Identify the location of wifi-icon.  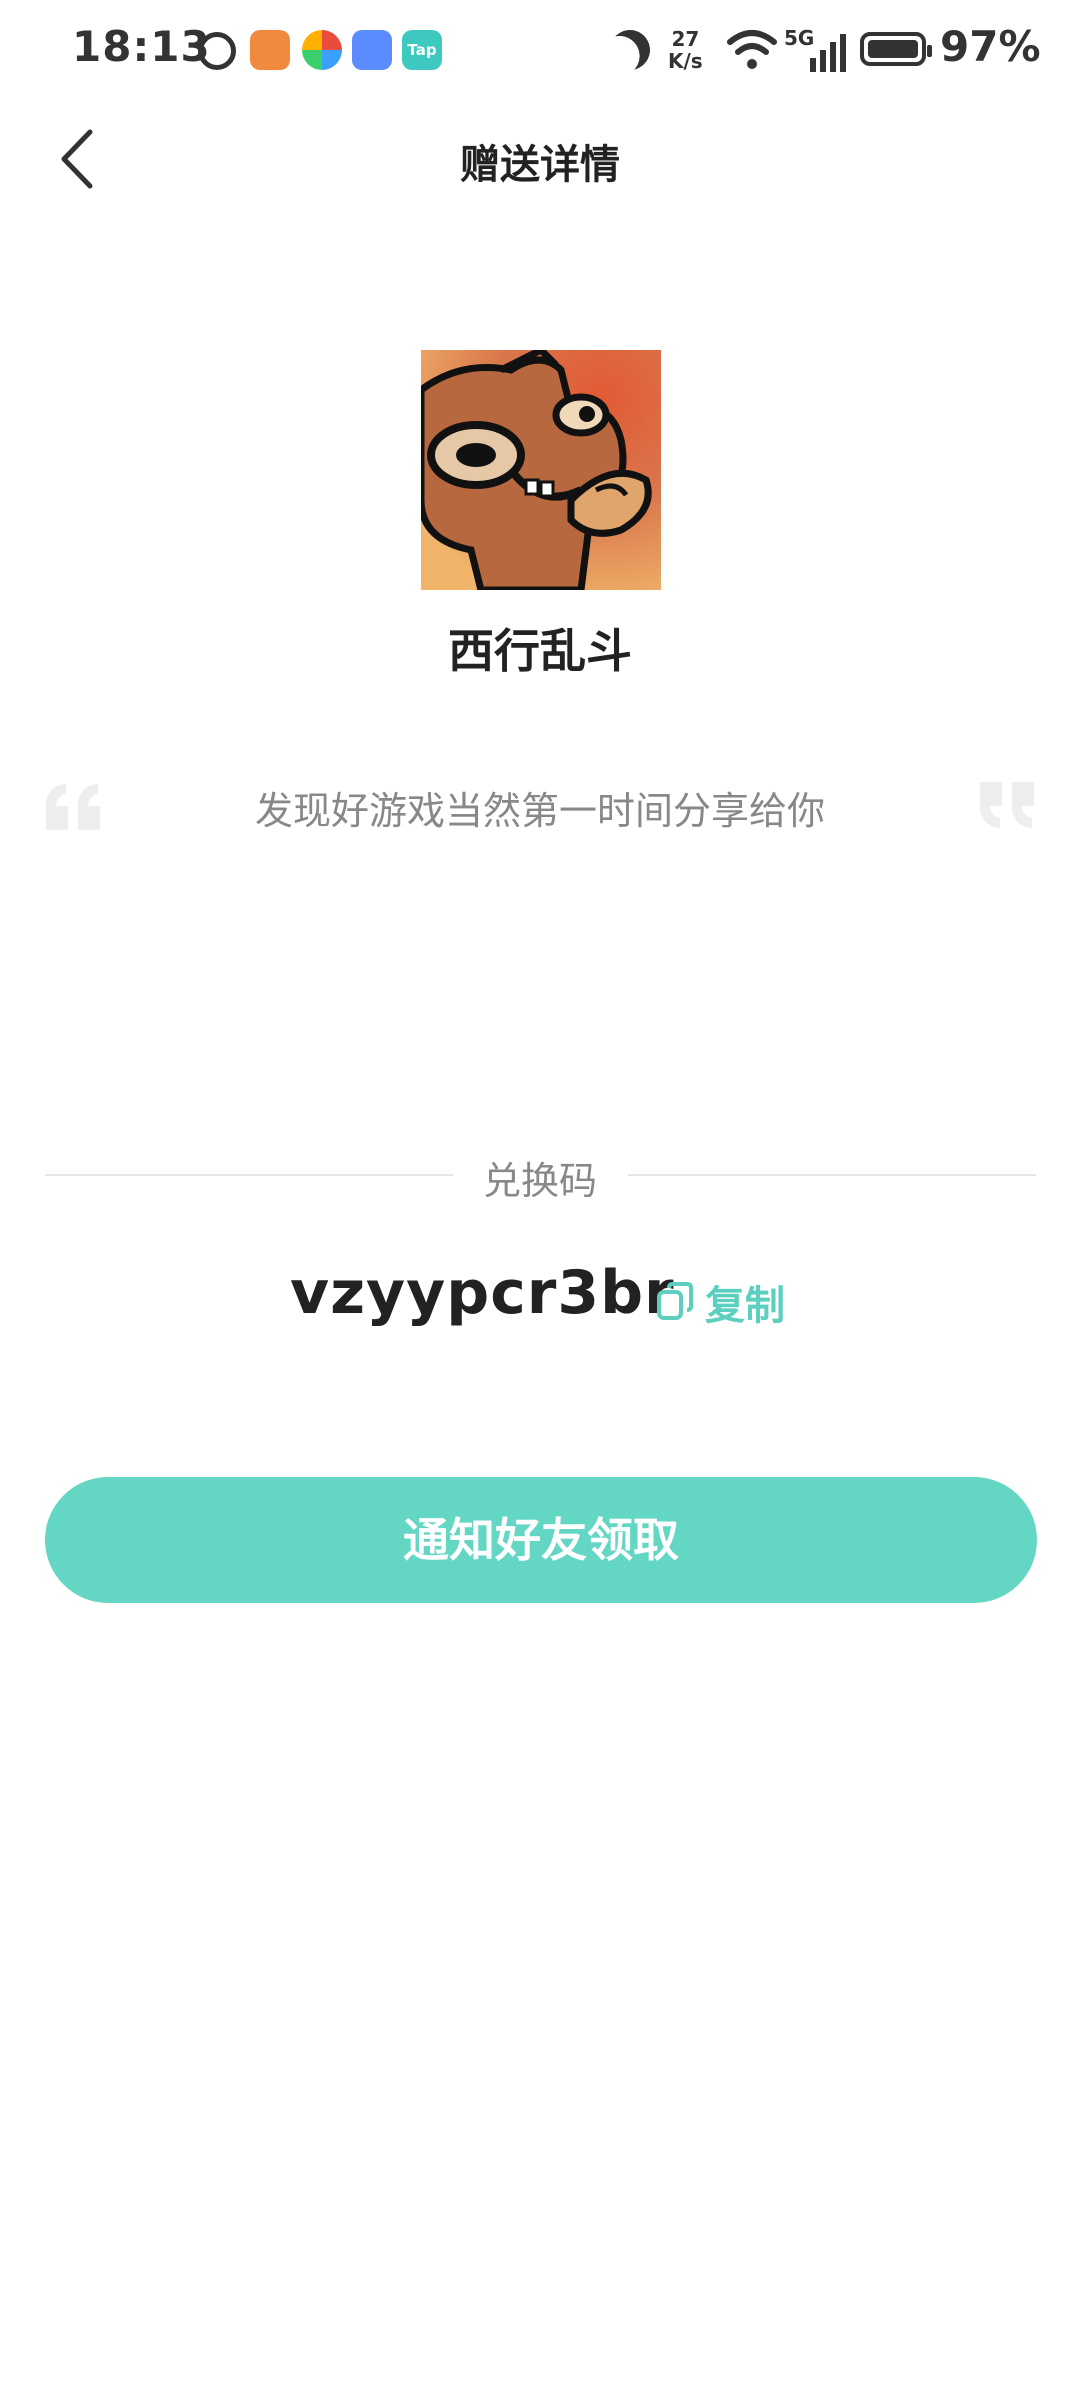
(752, 49).